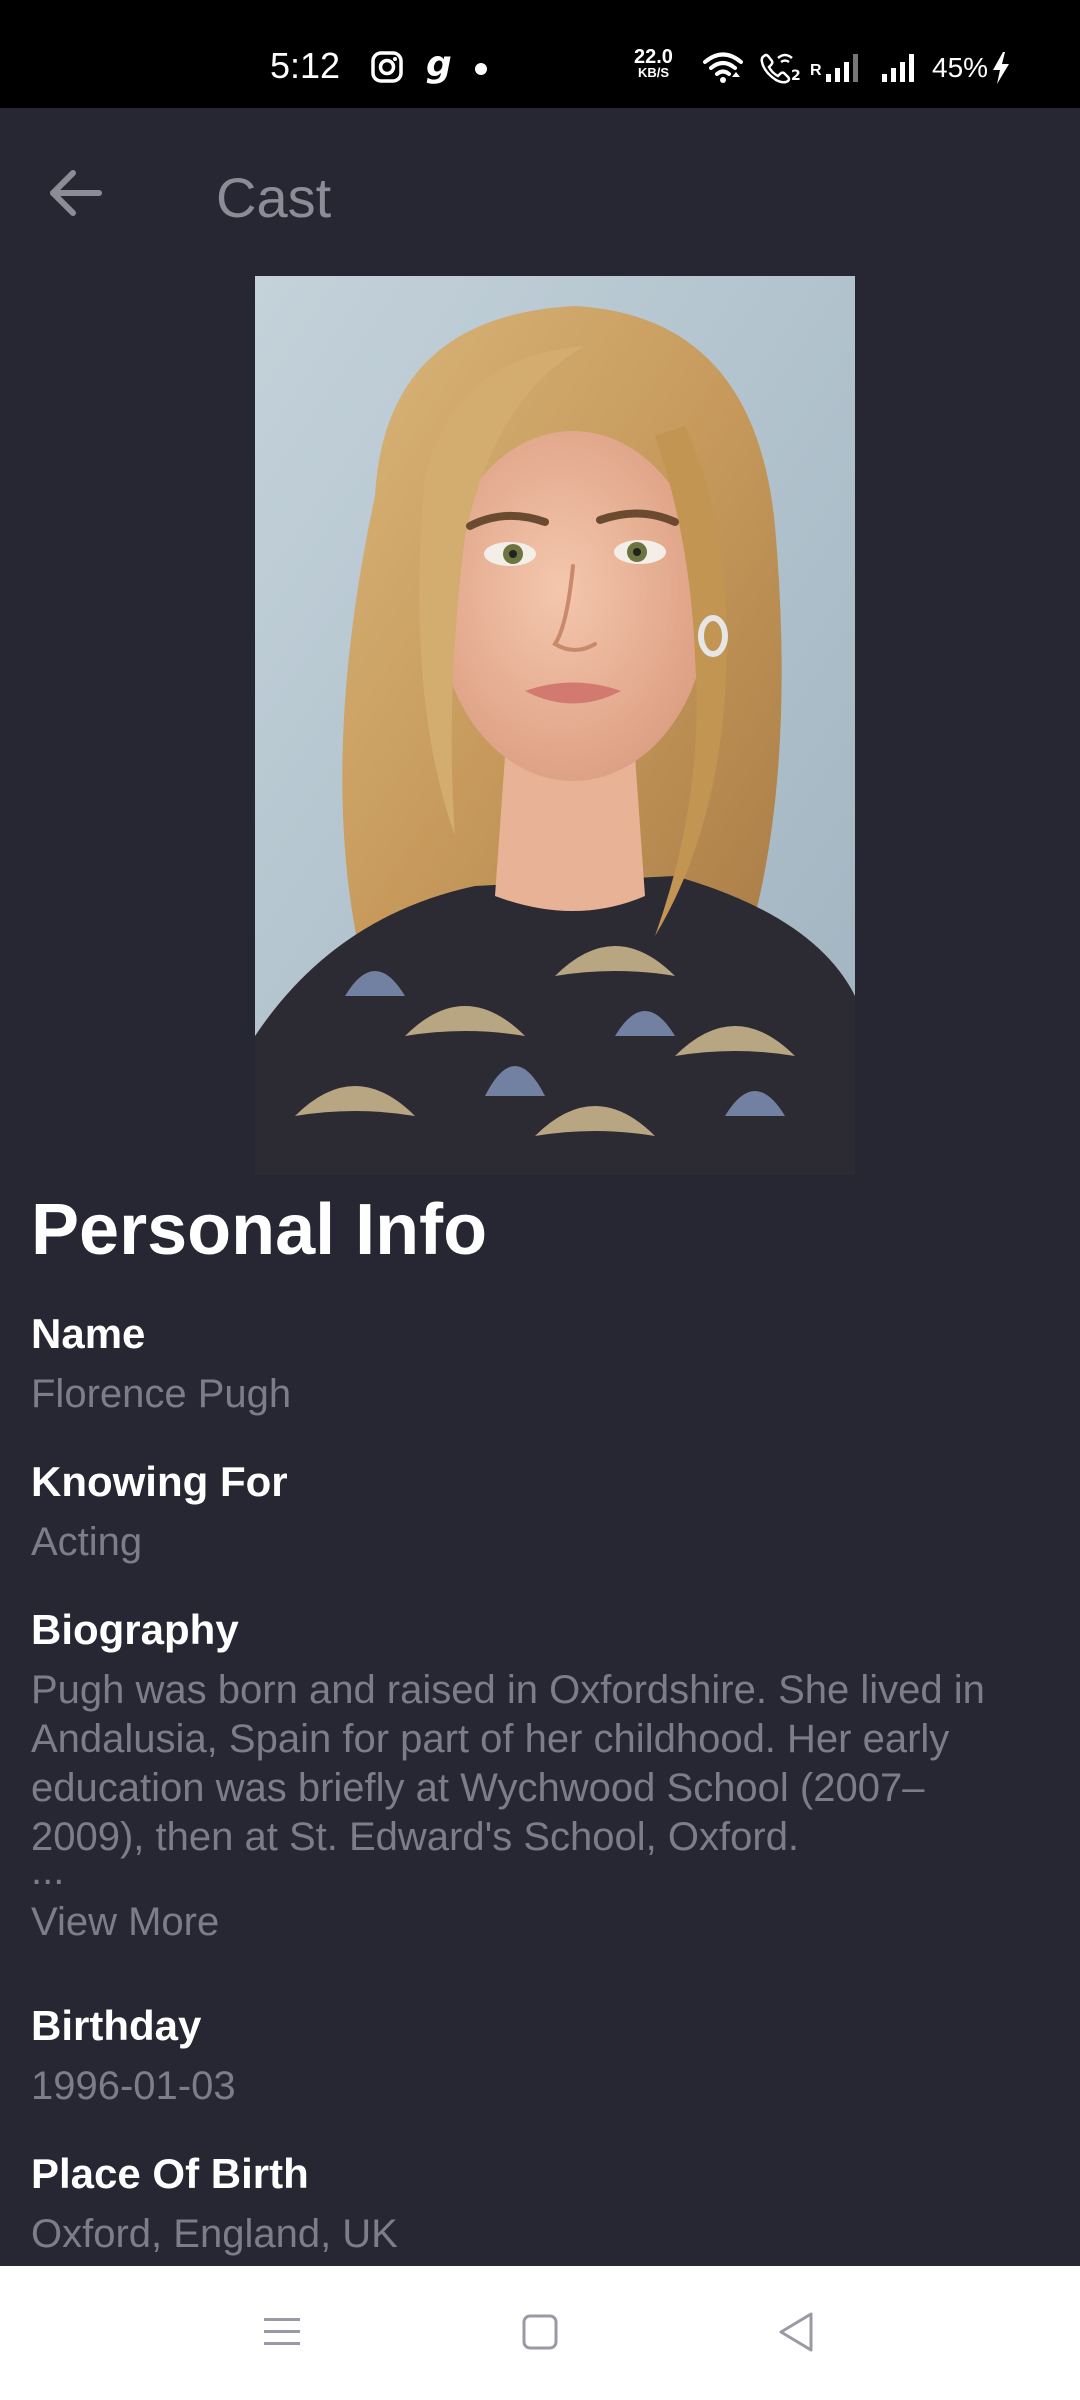 The image size is (1080, 2400). I want to click on name-label: Name, so click(88, 1333).